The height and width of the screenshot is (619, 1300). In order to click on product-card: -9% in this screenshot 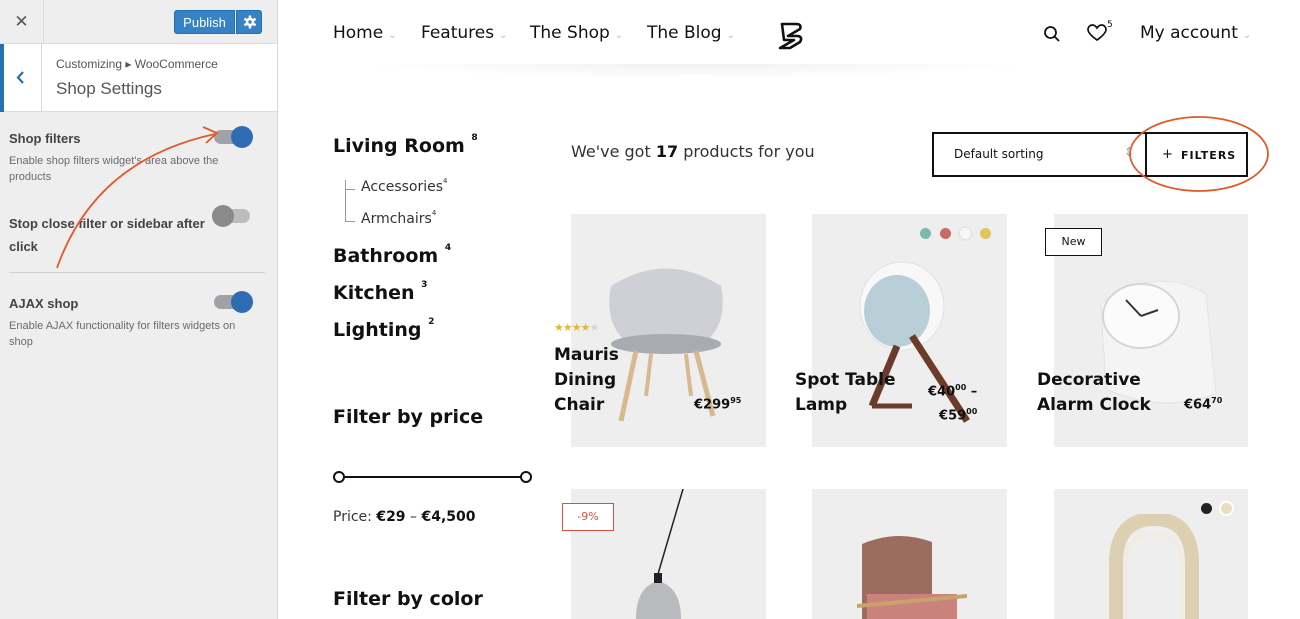, I will do `click(664, 554)`.